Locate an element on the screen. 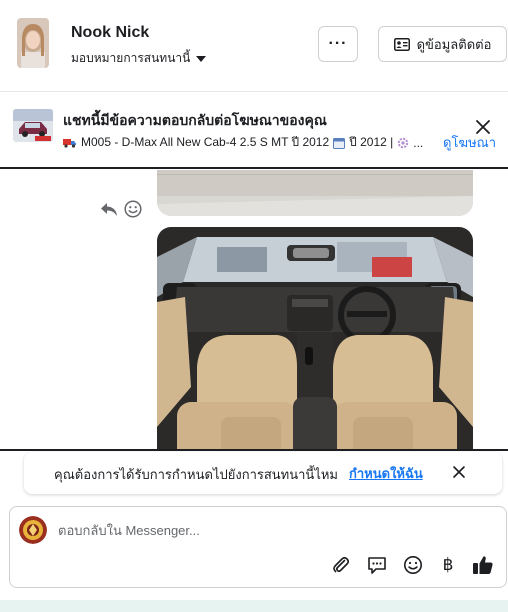 The image size is (508, 612). smiley-icon is located at coordinates (133, 209).